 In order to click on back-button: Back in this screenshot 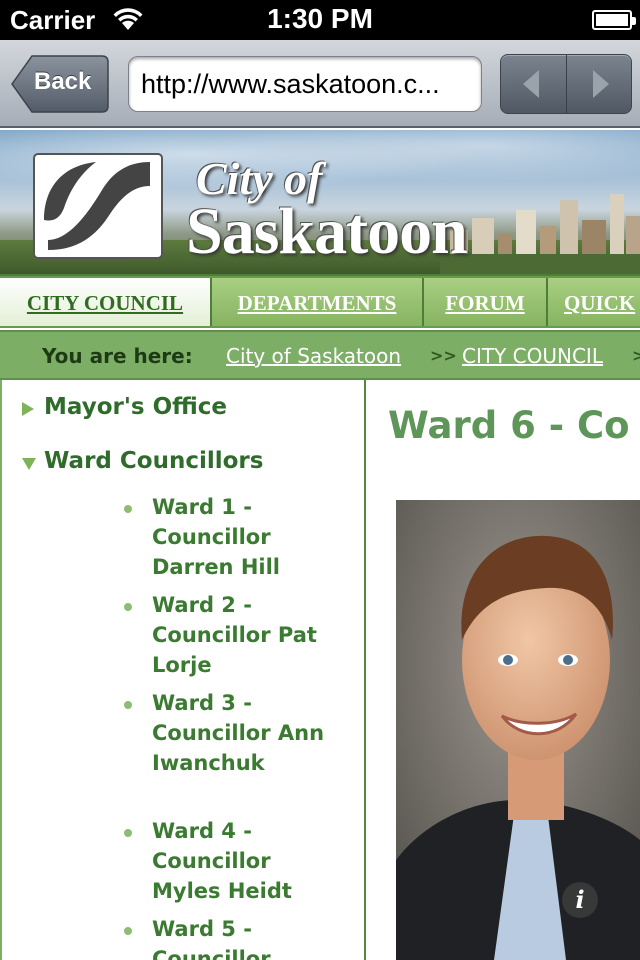, I will do `click(60, 84)`.